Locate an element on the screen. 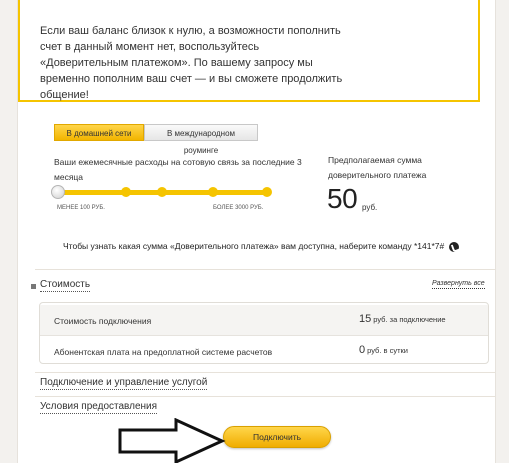 The image size is (509, 463). connect-button: Подключить is located at coordinates (277, 437).